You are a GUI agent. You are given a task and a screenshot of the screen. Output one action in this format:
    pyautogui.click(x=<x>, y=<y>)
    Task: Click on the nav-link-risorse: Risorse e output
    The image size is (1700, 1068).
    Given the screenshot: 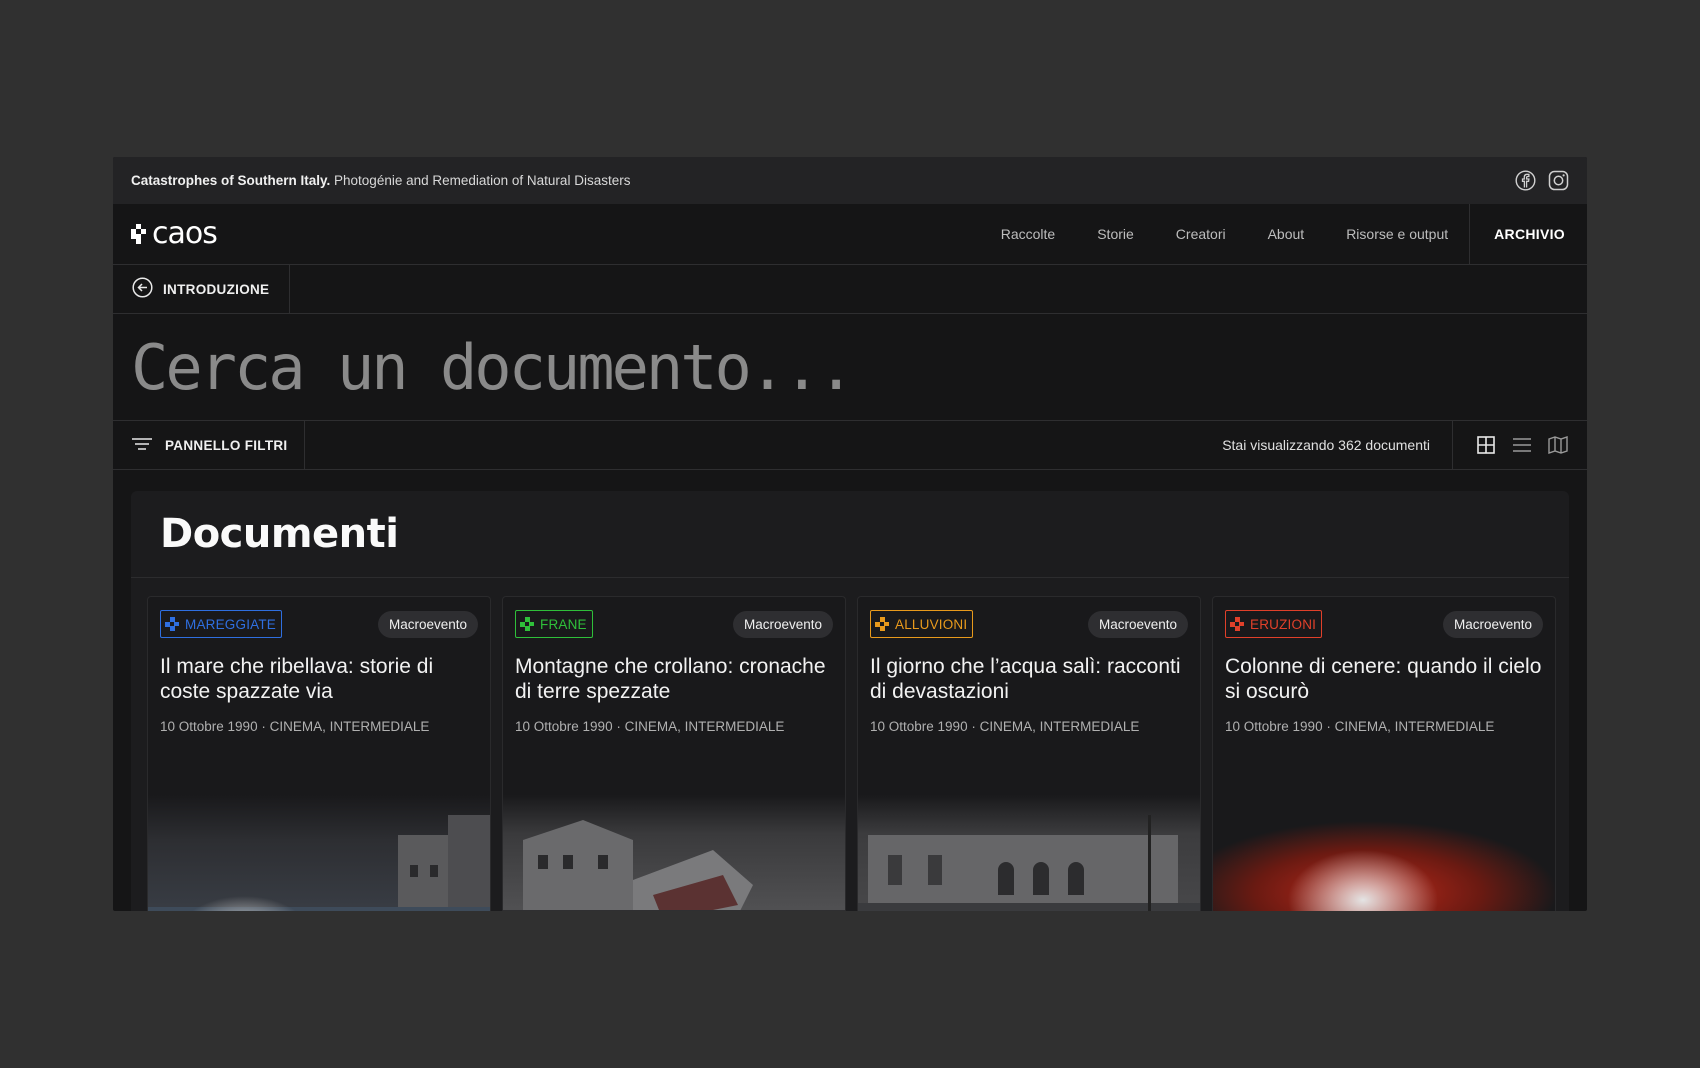 What is the action you would take?
    pyautogui.click(x=1397, y=234)
    